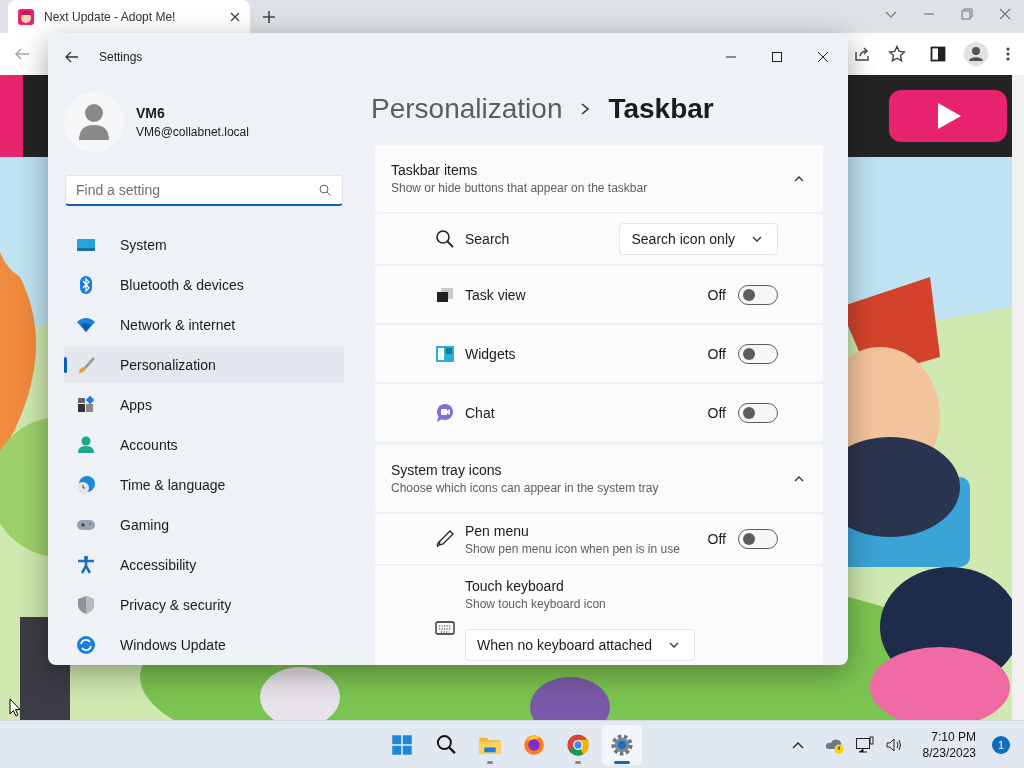 This screenshot has width=1024, height=768. What do you see at coordinates (86, 605) in the screenshot?
I see `shield-icon` at bounding box center [86, 605].